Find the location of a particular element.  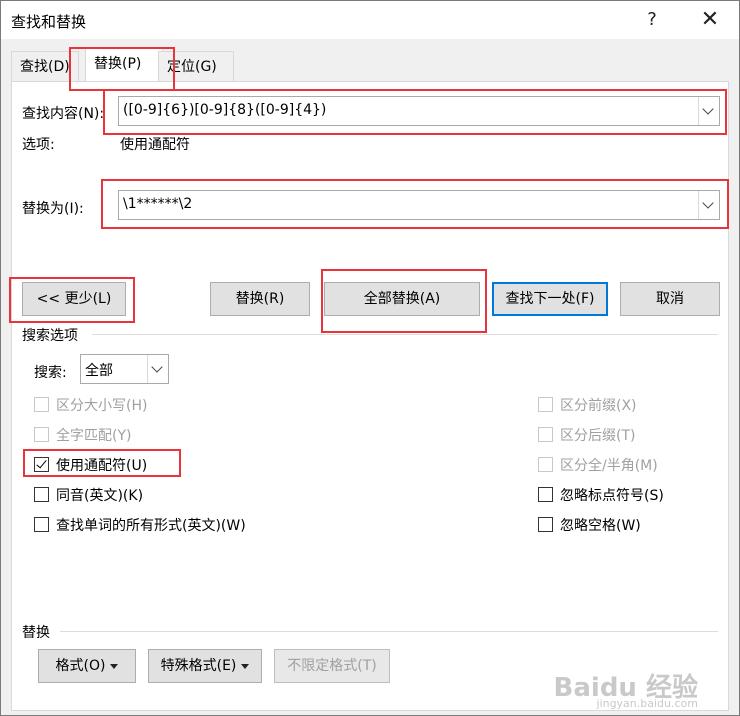

find-next-button: 查找下一处(F) is located at coordinates (550, 299).